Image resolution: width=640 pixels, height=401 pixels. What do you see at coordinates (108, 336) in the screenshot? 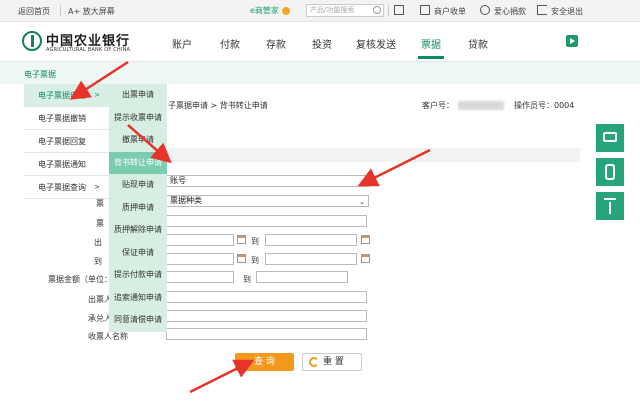
I see `payee-label: 收票人名称` at bounding box center [108, 336].